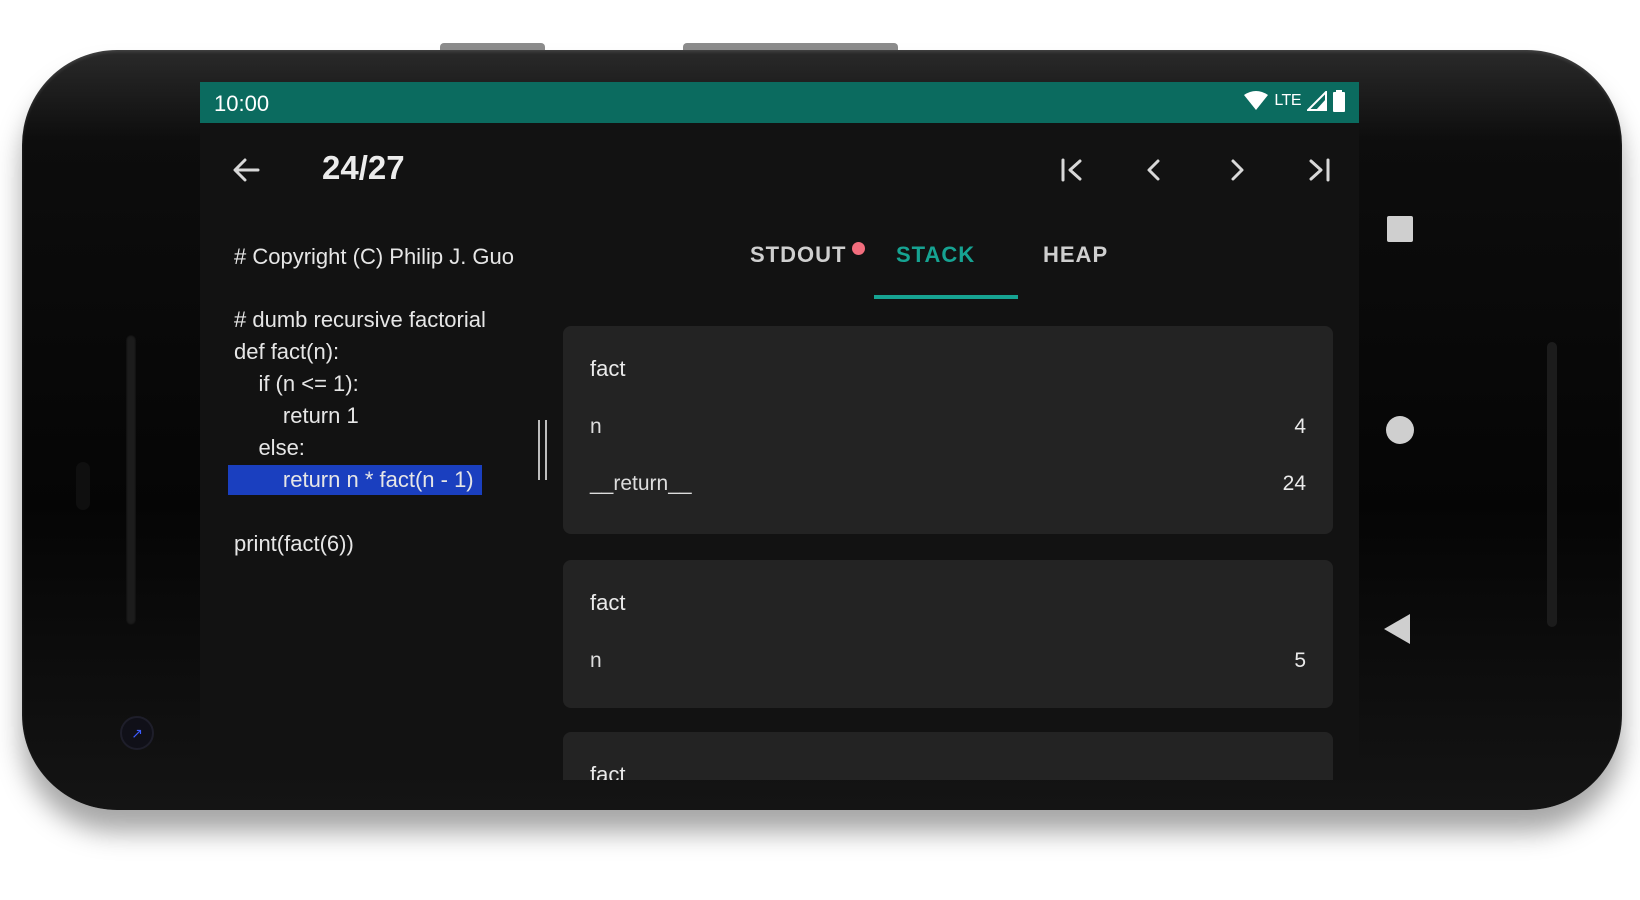 Image resolution: width=1640 pixels, height=900 pixels. What do you see at coordinates (1287, 100) in the screenshot?
I see `network-label: LTE` at bounding box center [1287, 100].